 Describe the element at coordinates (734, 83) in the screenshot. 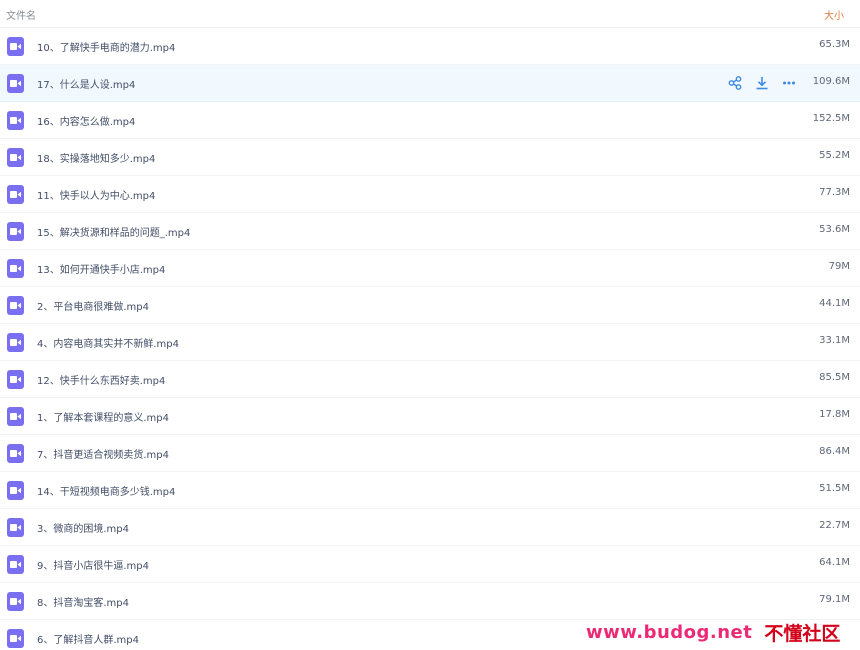

I see `share-icon` at that location.